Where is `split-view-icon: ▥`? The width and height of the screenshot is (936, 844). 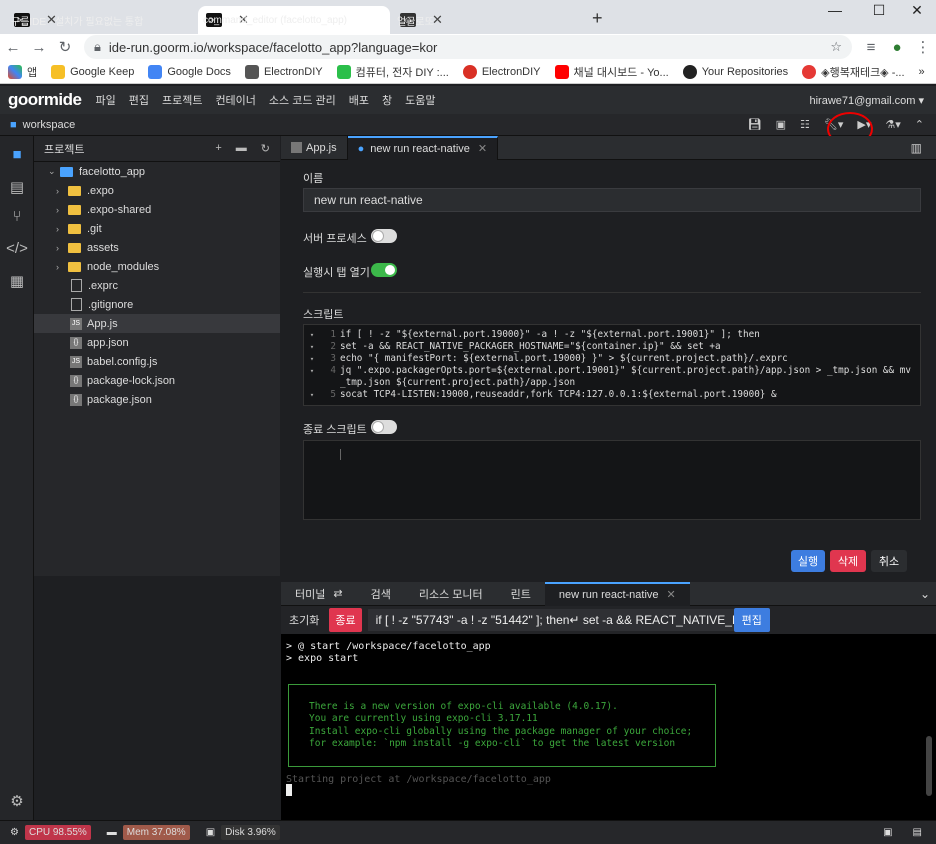
split-view-icon: ▥ is located at coordinates (916, 148).